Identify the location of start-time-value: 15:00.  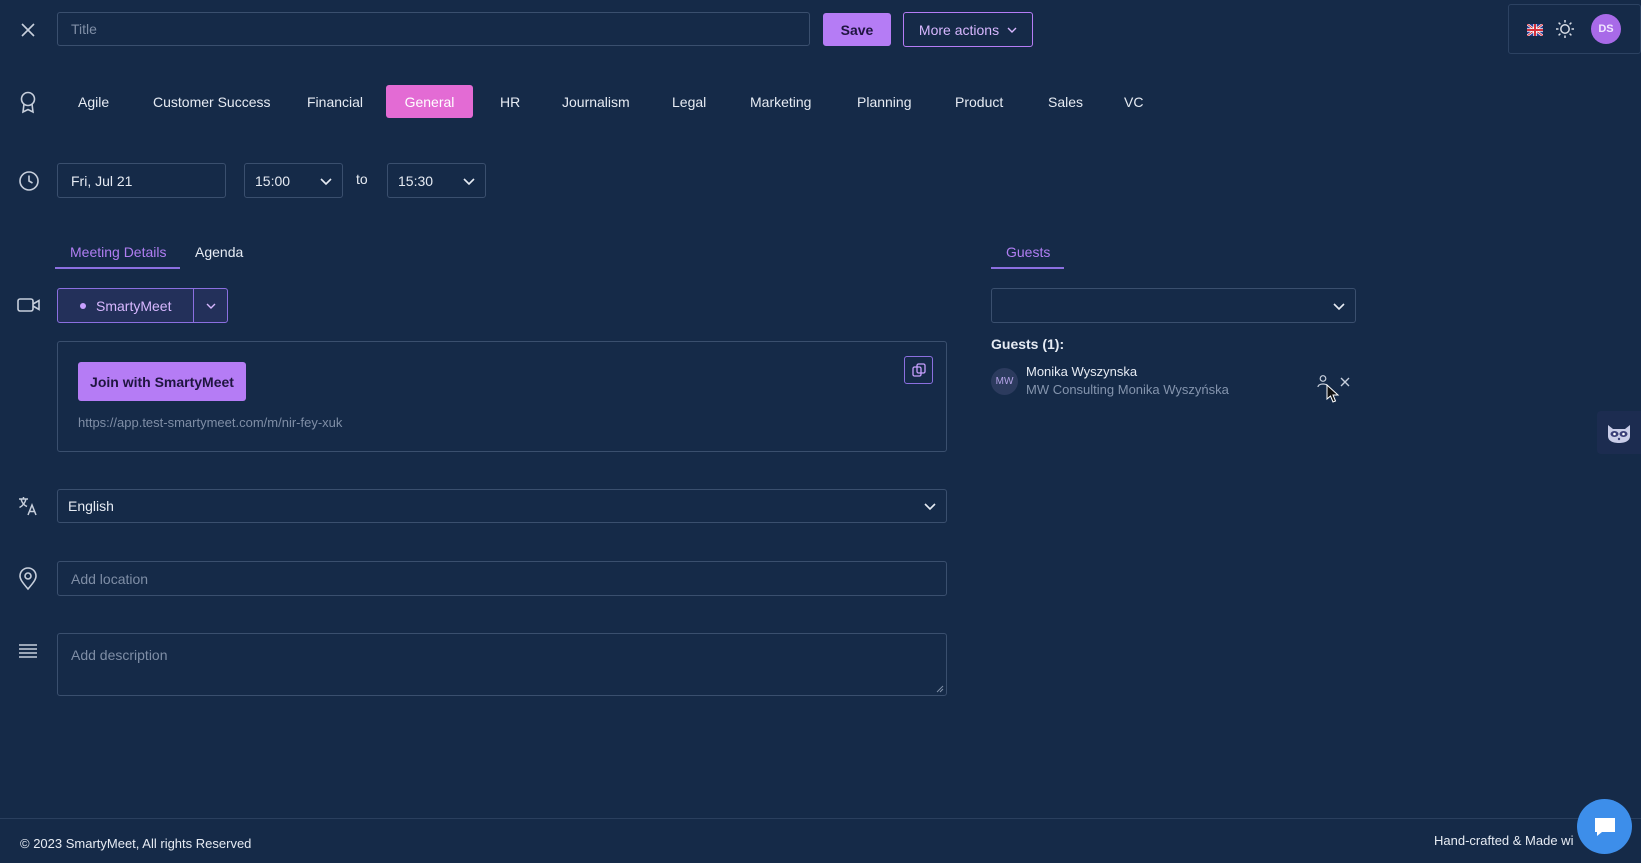
(273, 180).